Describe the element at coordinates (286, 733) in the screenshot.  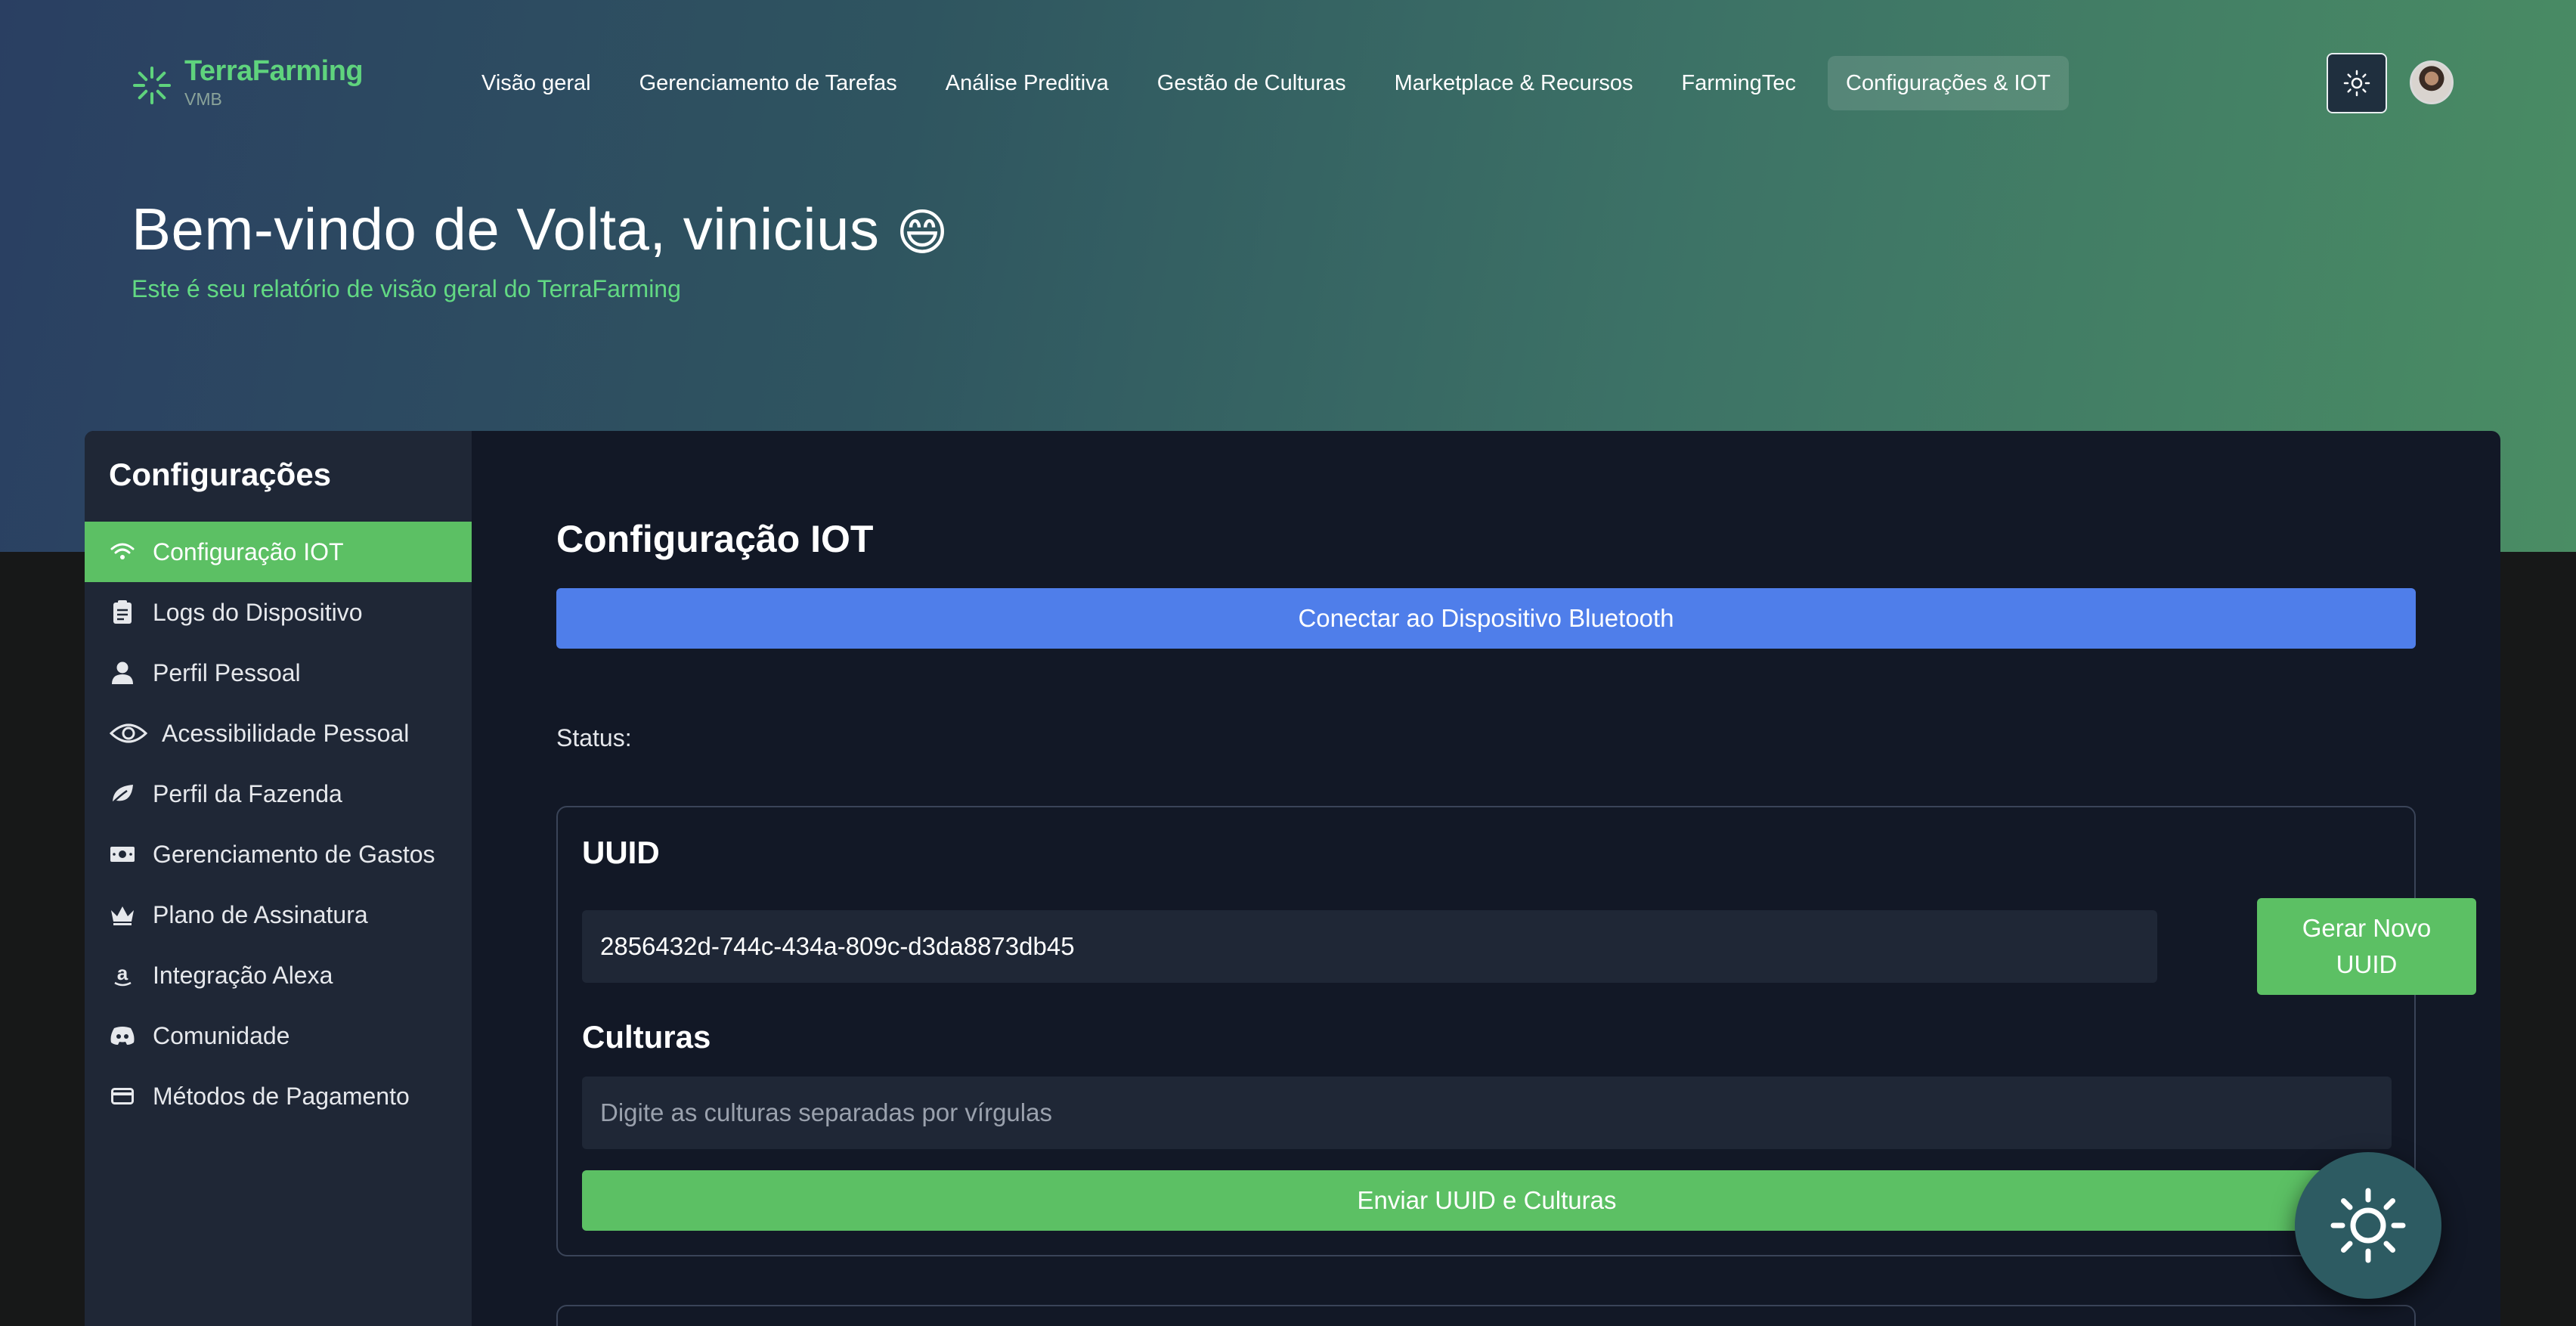
I see `sidebar-item-label: Acessibilidade Pessoal` at that location.